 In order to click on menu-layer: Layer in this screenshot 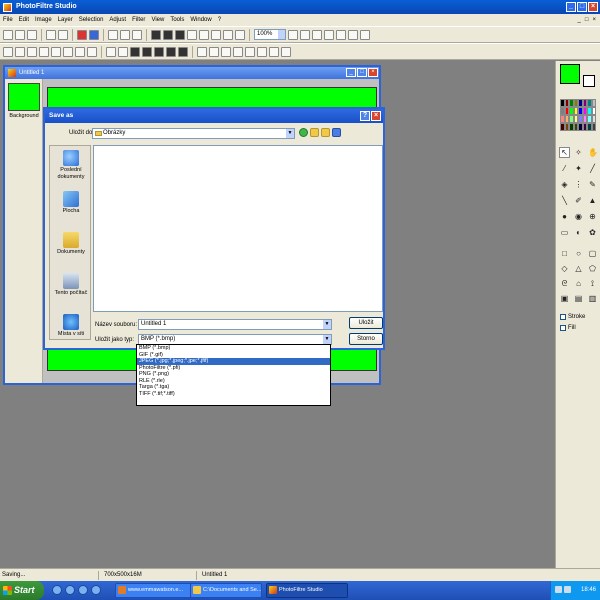, I will do `click(65, 20)`.